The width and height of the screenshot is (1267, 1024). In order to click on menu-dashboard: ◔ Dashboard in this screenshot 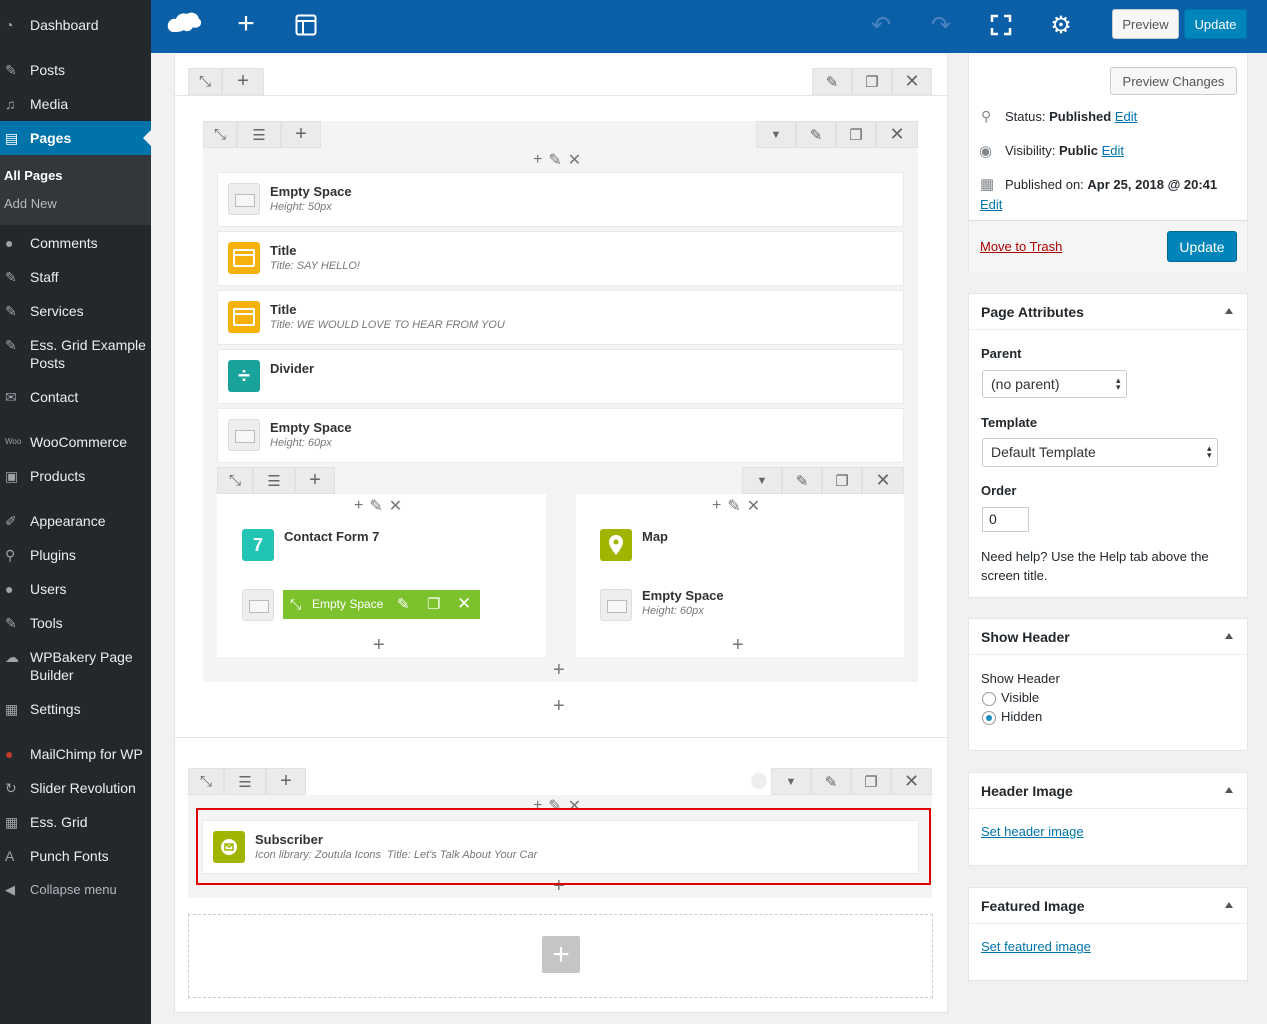, I will do `click(75, 25)`.